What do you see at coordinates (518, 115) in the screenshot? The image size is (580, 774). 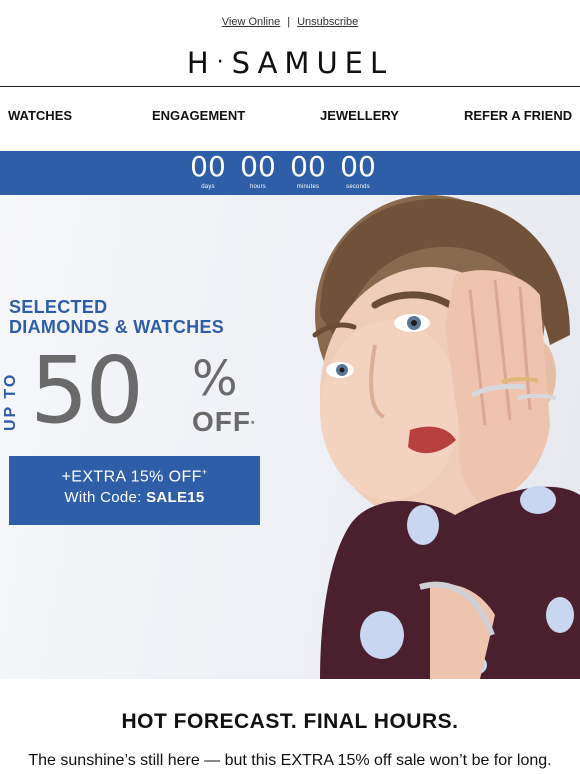 I see `nav-refer-a-friend: REFER A FRIEND` at bounding box center [518, 115].